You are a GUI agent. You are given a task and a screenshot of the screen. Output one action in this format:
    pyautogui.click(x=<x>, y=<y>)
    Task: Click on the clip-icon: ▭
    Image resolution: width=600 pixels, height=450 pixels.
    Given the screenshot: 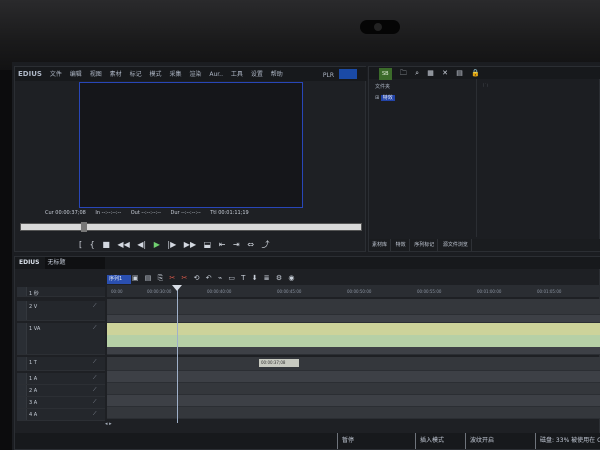 What is the action you would take?
    pyautogui.click(x=231, y=278)
    